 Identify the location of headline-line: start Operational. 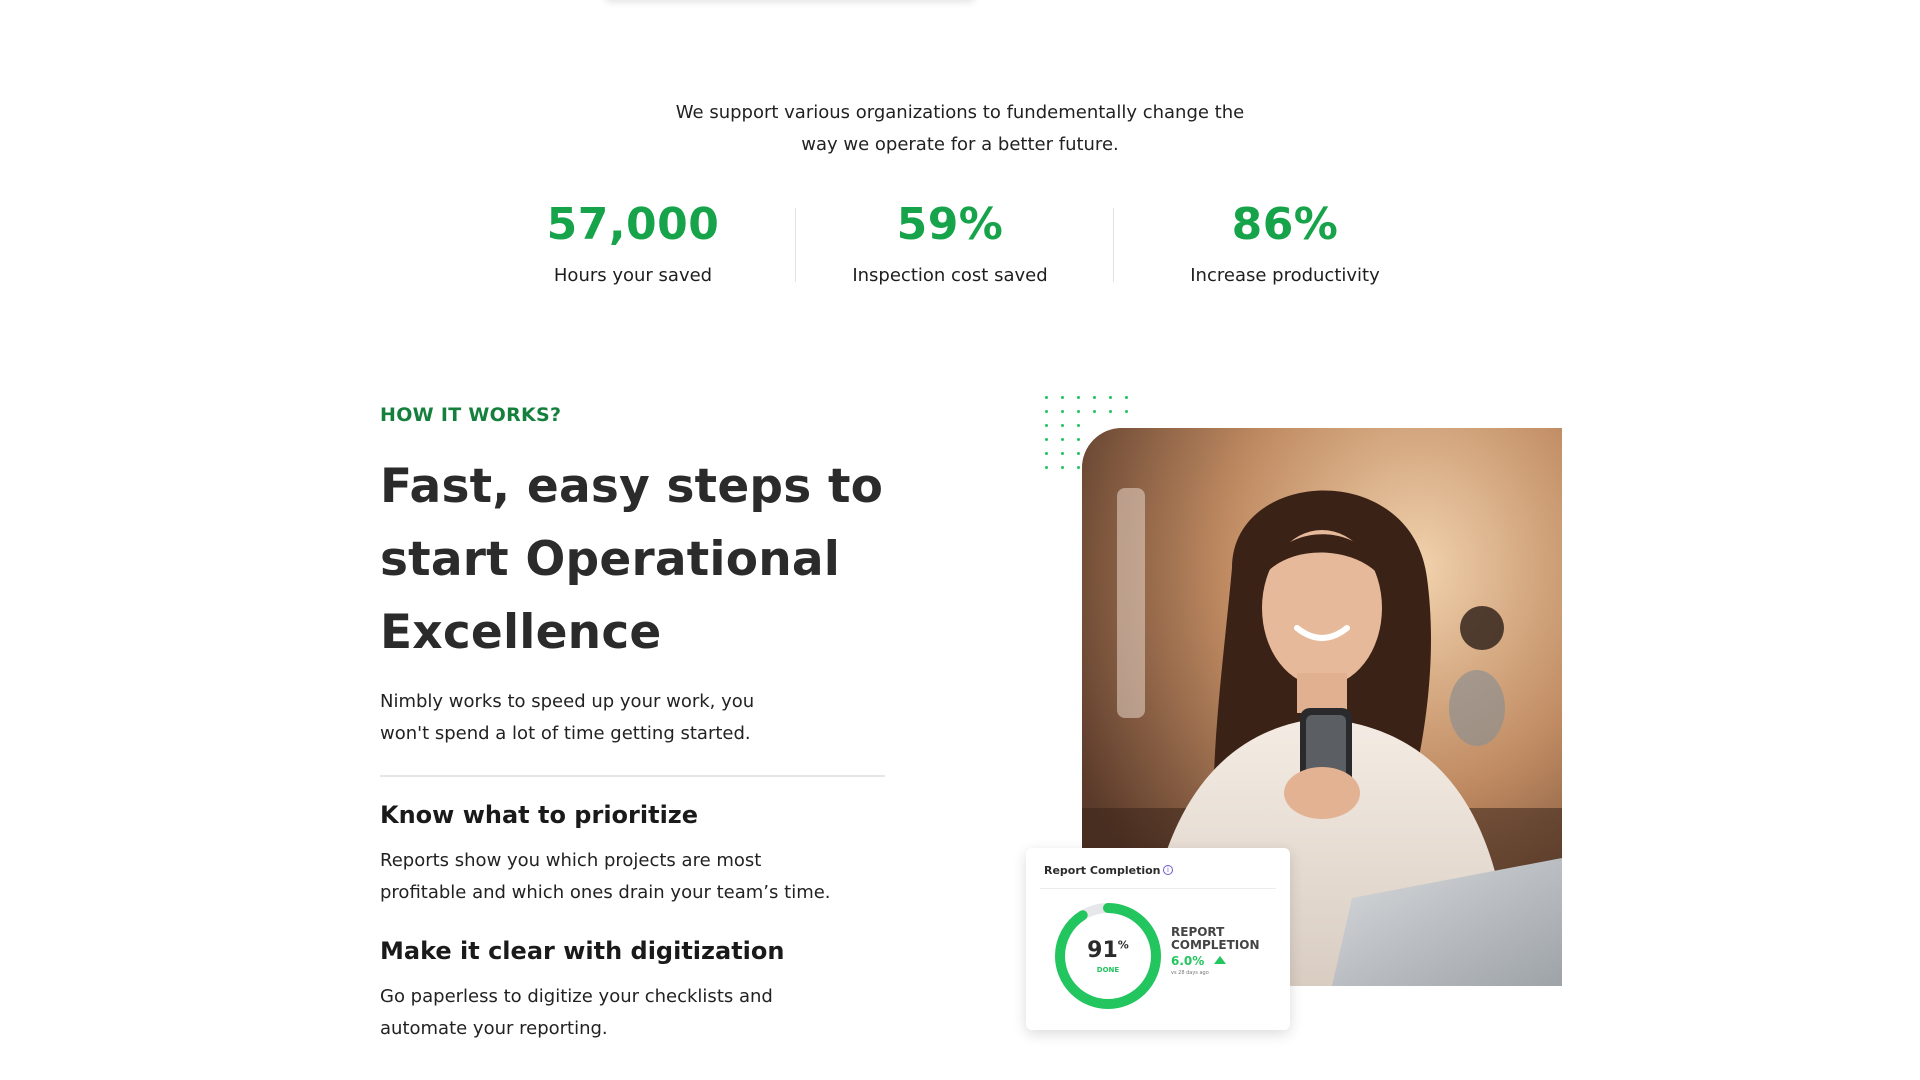
(610, 559).